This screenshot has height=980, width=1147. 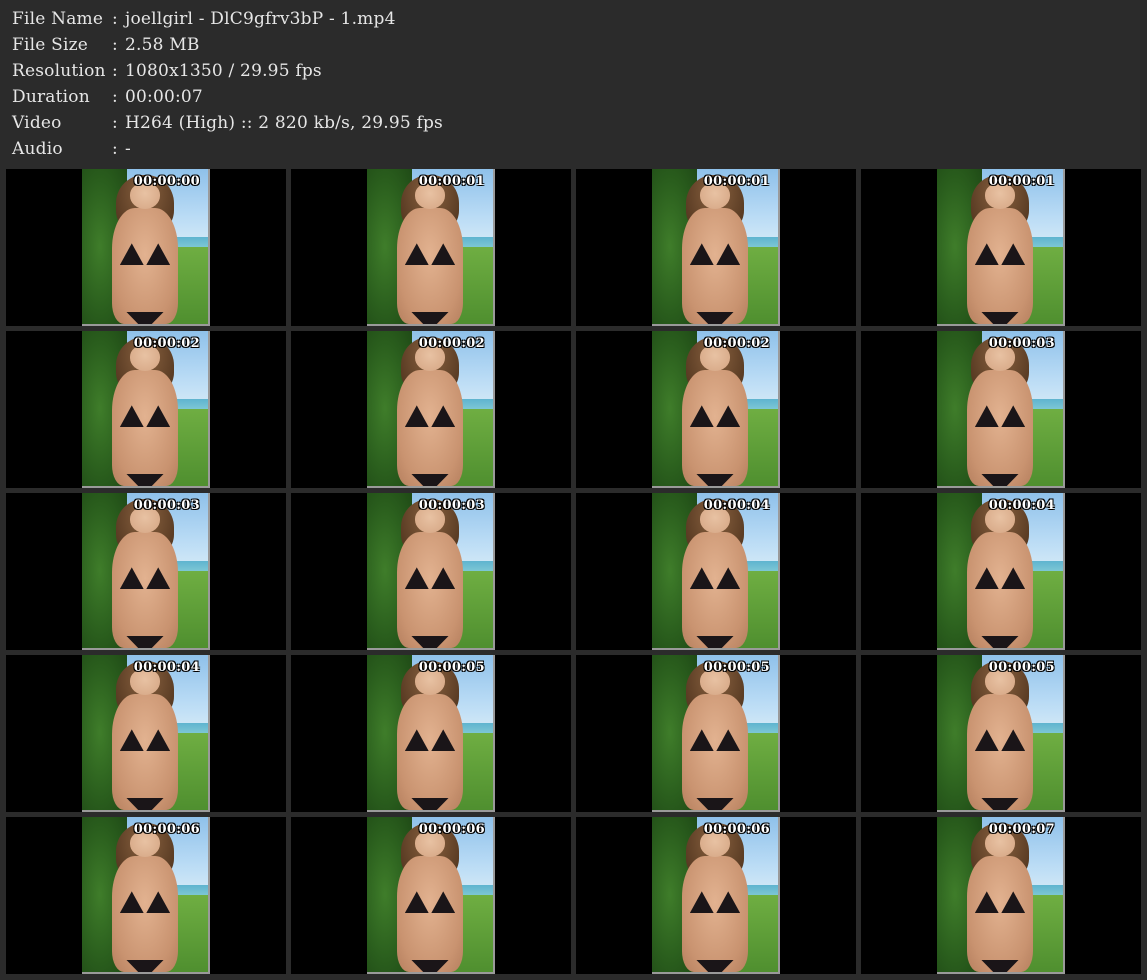 I want to click on info-value: 2.58 MB, so click(x=162, y=45).